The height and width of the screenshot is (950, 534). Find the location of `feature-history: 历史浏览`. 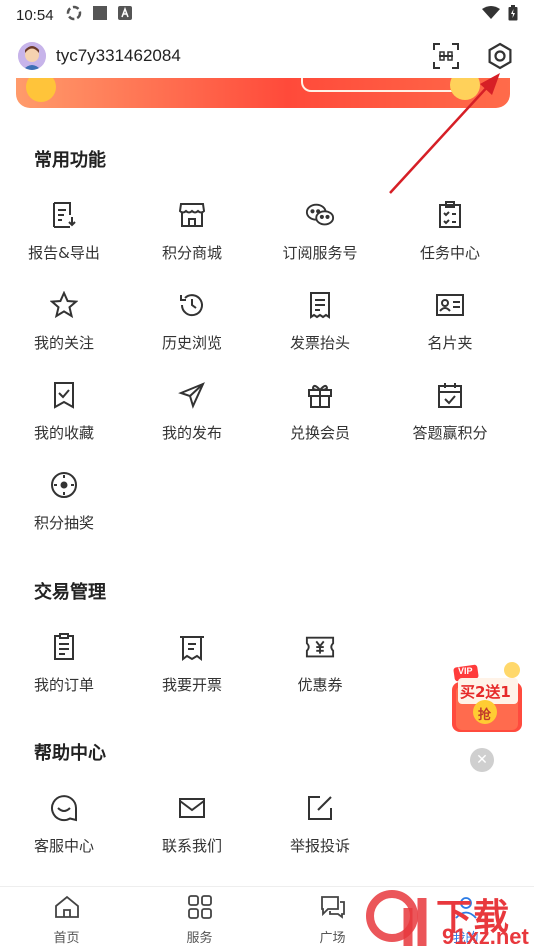

feature-history: 历史浏览 is located at coordinates (192, 320).